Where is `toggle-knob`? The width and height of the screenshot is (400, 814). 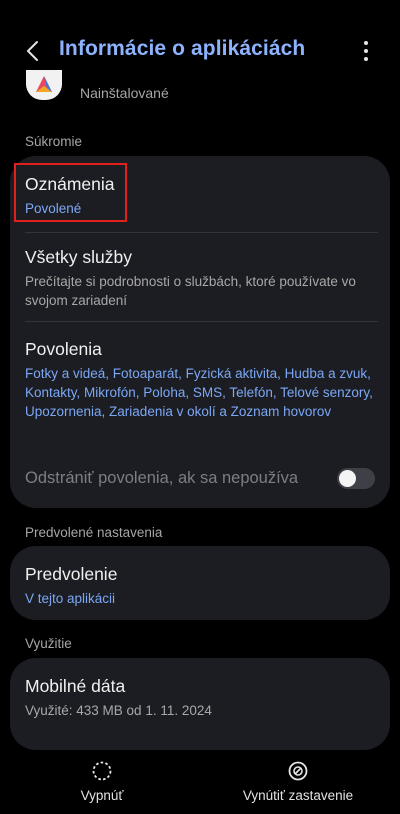
toggle-knob is located at coordinates (347, 478).